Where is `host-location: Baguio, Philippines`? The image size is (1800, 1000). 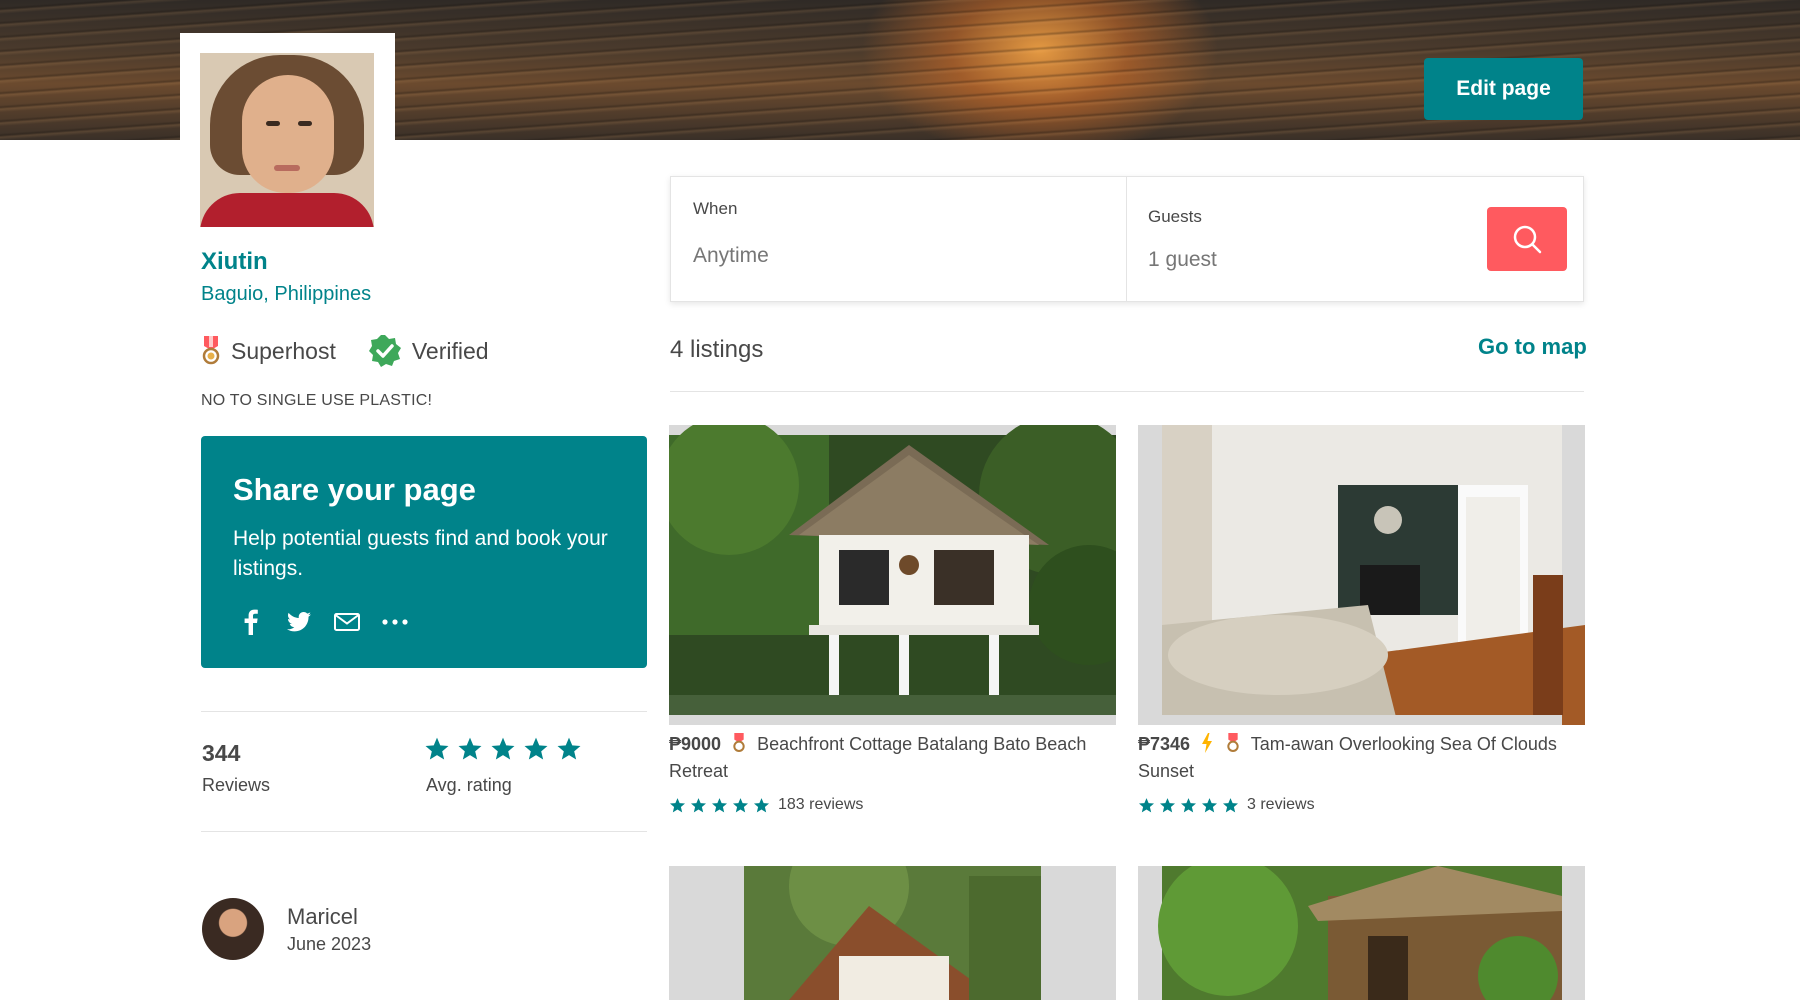
host-location: Baguio, Philippines is located at coordinates (286, 294).